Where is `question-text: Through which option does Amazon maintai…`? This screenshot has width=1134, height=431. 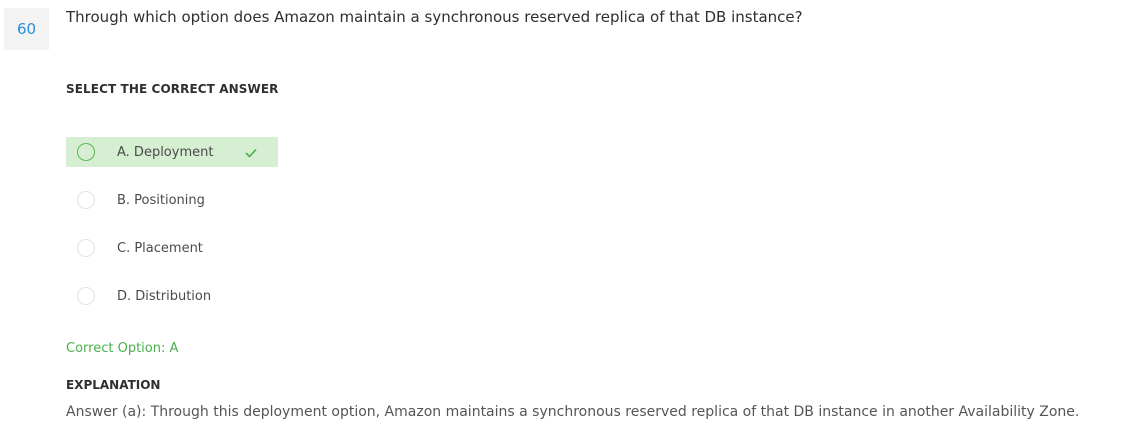
question-text: Through which option does Amazon maintai… is located at coordinates (434, 17).